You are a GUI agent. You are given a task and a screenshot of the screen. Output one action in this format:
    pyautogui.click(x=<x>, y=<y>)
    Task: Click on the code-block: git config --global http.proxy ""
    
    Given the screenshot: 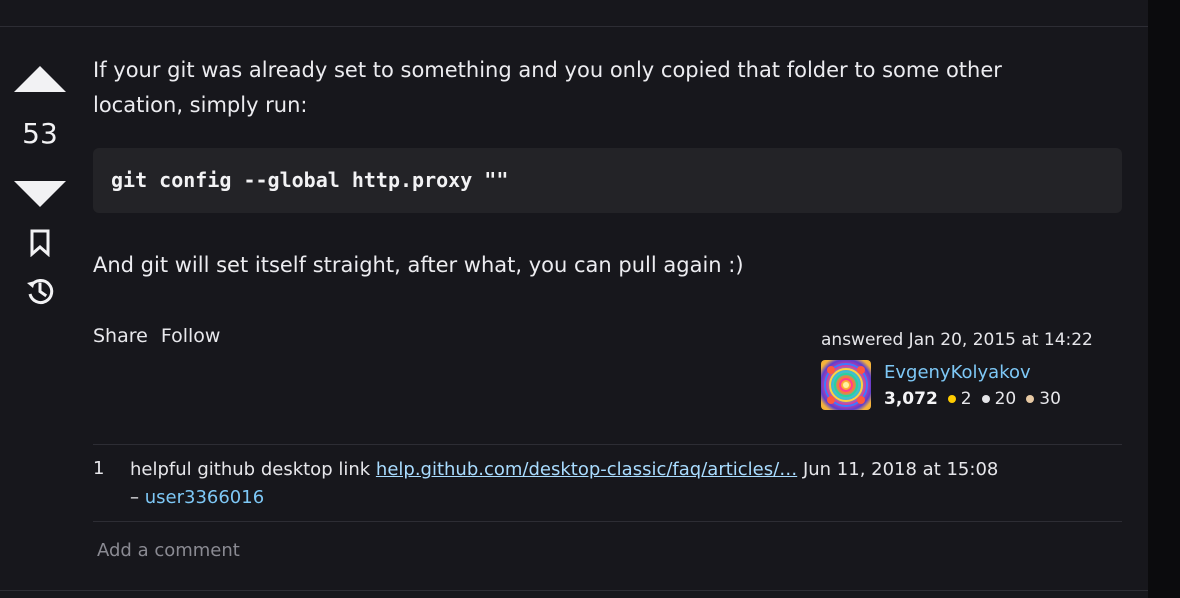 What is the action you would take?
    pyautogui.click(x=607, y=180)
    